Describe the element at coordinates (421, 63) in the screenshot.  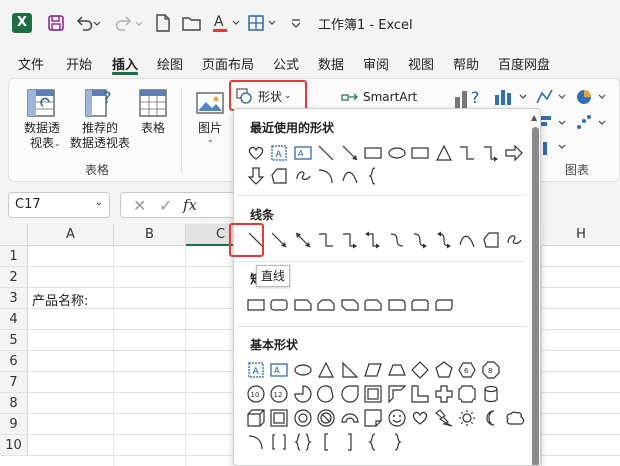
I see `tab-view: 视图` at that location.